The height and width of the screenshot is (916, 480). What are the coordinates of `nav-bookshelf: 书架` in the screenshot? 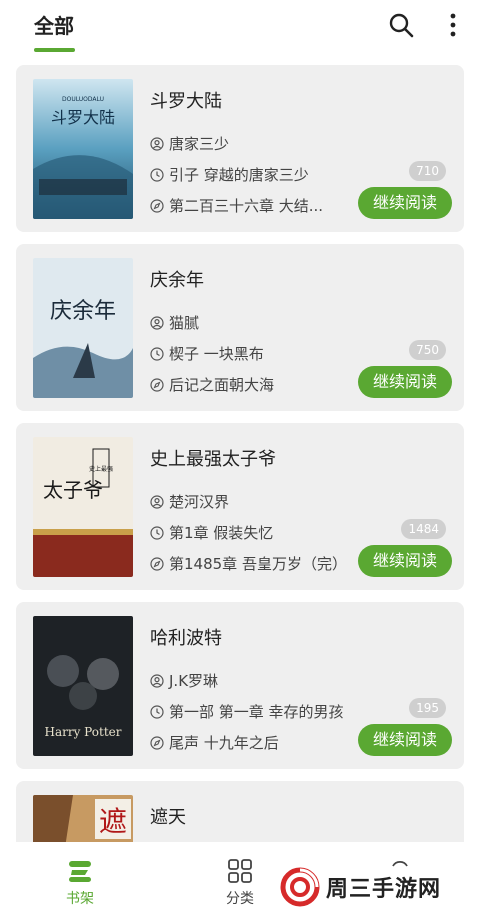 It's located at (80, 879).